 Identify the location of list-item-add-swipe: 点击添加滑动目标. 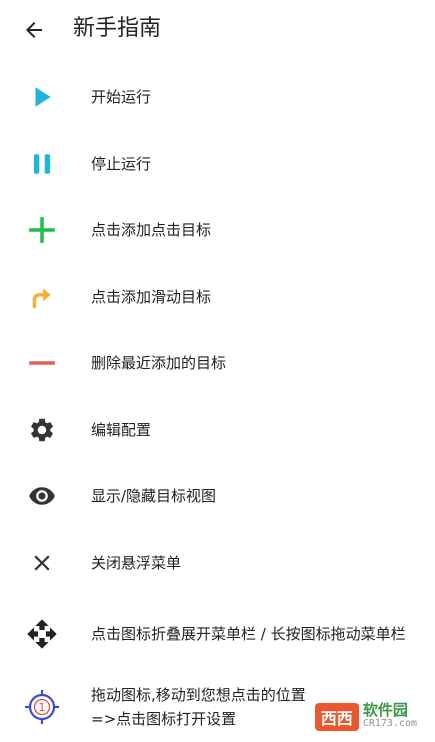
(217, 297).